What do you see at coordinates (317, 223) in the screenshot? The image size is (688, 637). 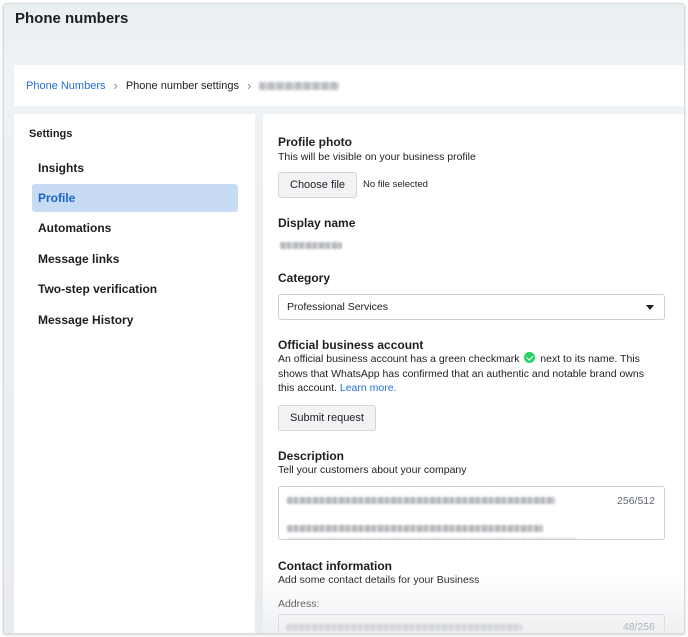 I see `display-name-title: Display name` at bounding box center [317, 223].